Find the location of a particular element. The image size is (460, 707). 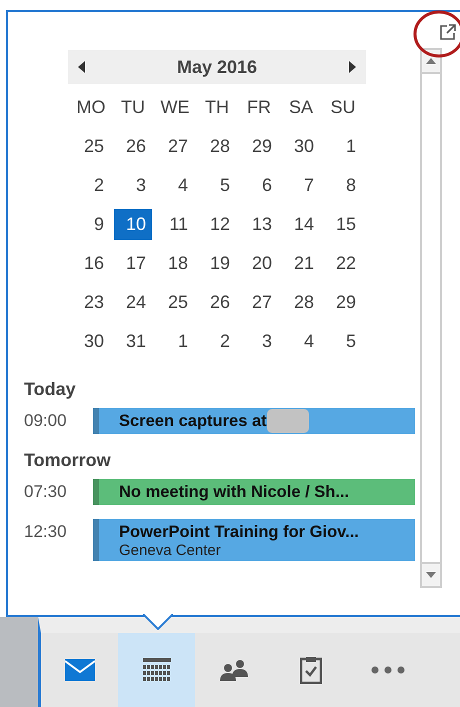

next-month-icon is located at coordinates (352, 67).